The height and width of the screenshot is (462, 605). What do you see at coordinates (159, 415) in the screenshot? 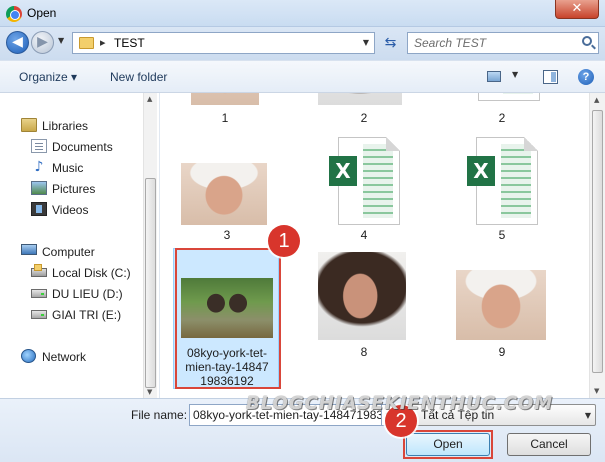
I see `file-name-label: File name:` at bounding box center [159, 415].